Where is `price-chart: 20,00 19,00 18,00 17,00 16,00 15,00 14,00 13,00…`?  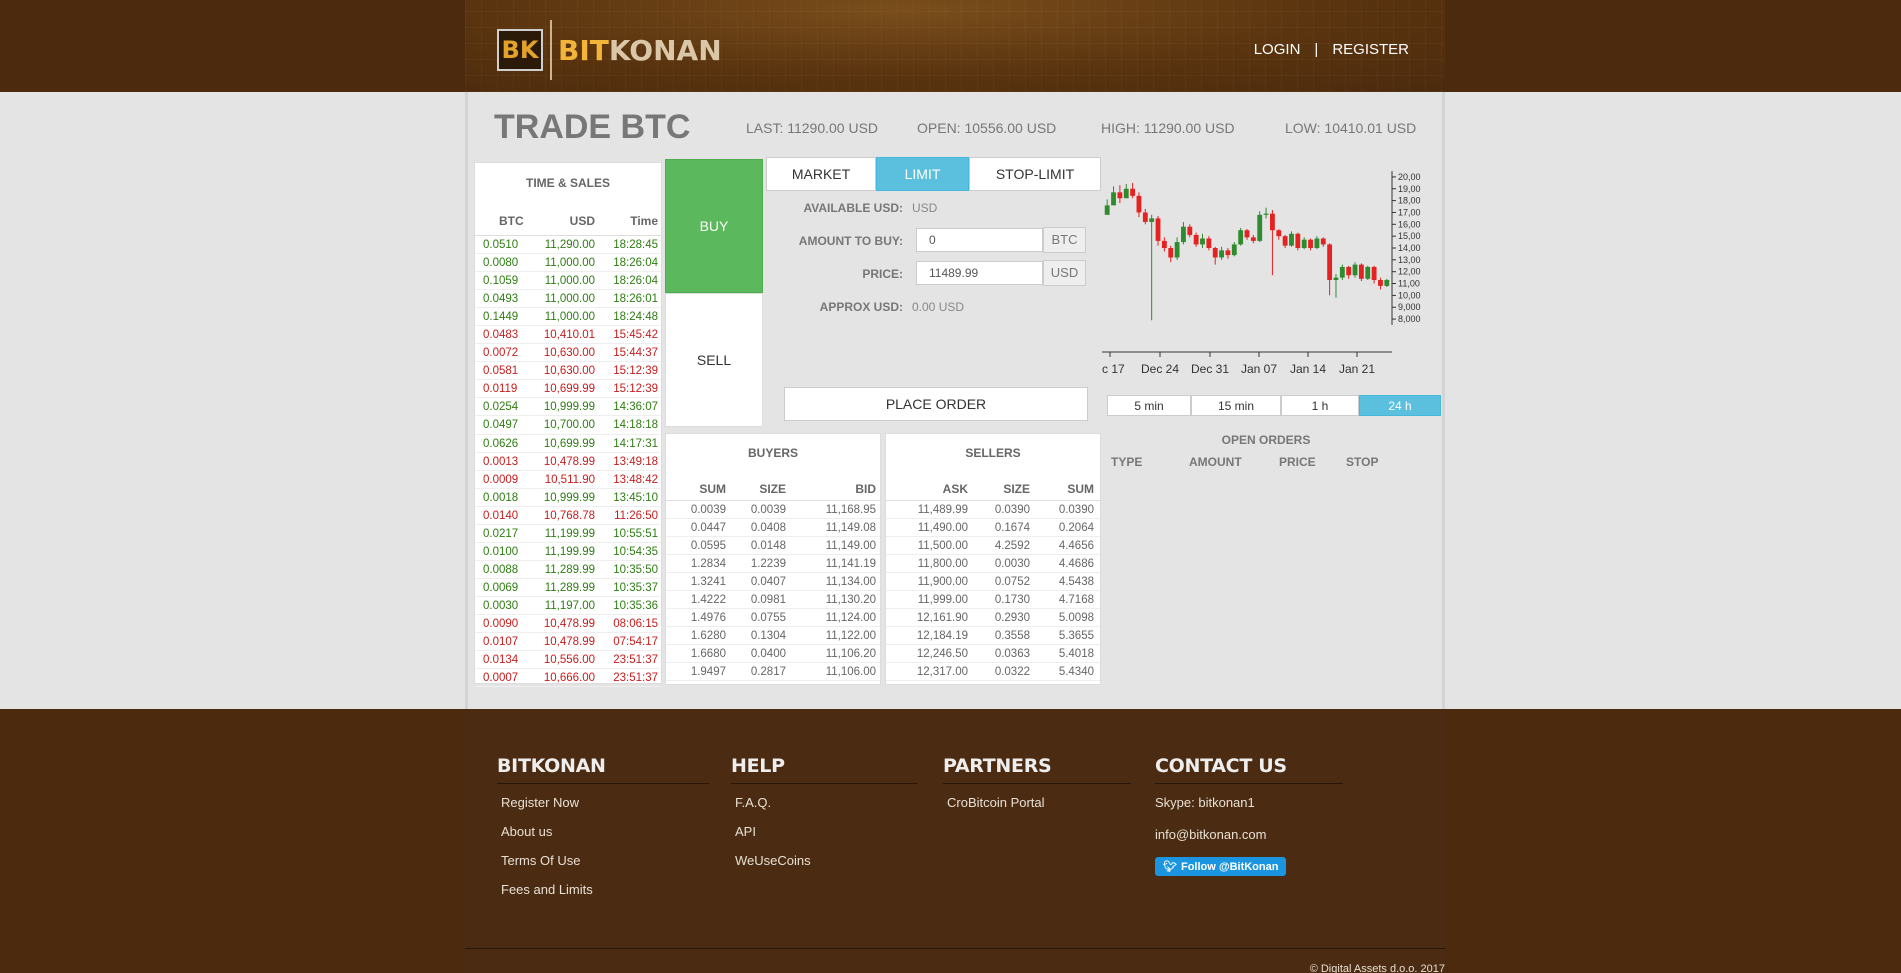 price-chart: 20,00 19,00 18,00 17,00 16,00 15,00 14,00 13,00… is located at coordinates (1261, 274).